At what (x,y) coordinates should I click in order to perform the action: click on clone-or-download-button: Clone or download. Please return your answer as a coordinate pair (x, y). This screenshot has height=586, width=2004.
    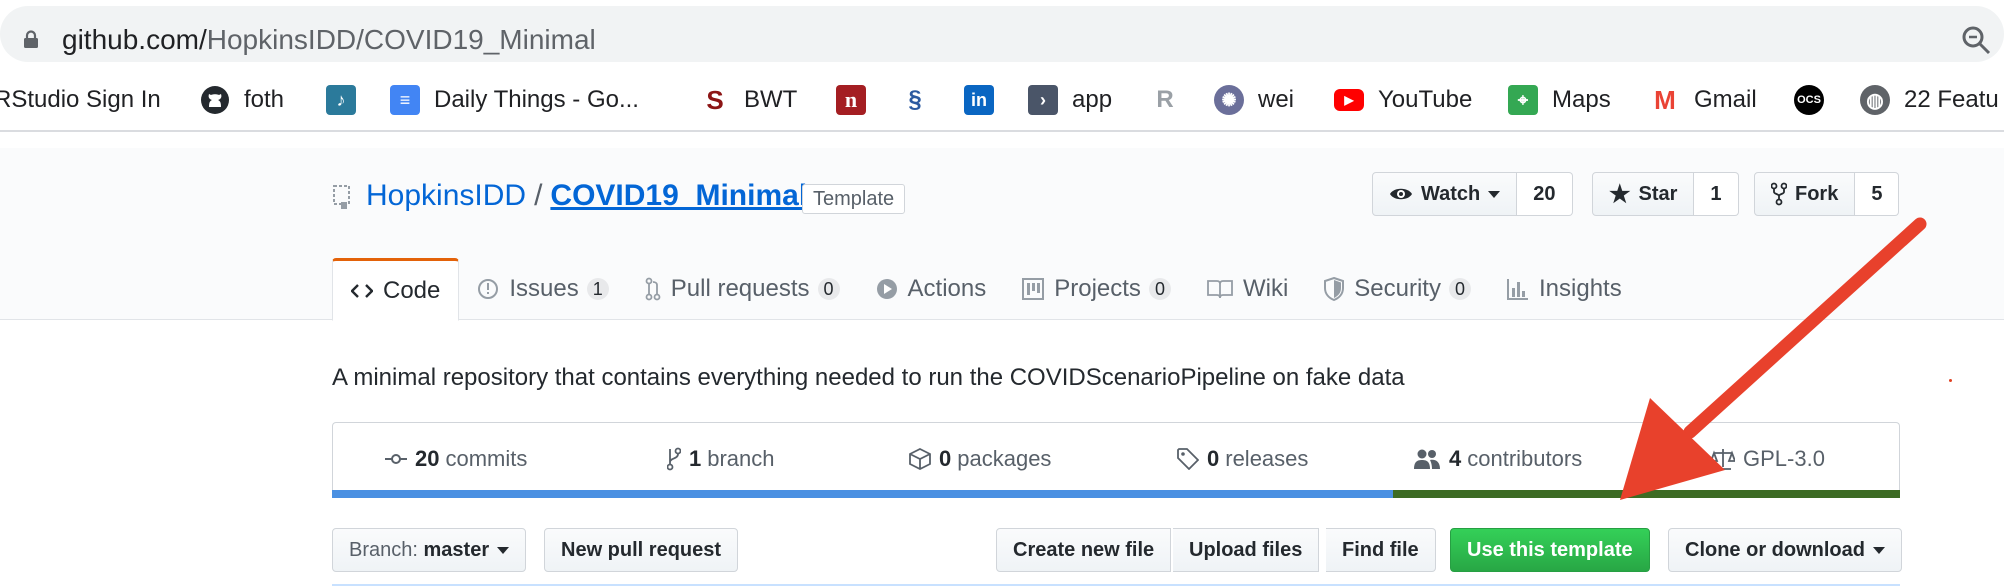
    Looking at the image, I should click on (1785, 550).